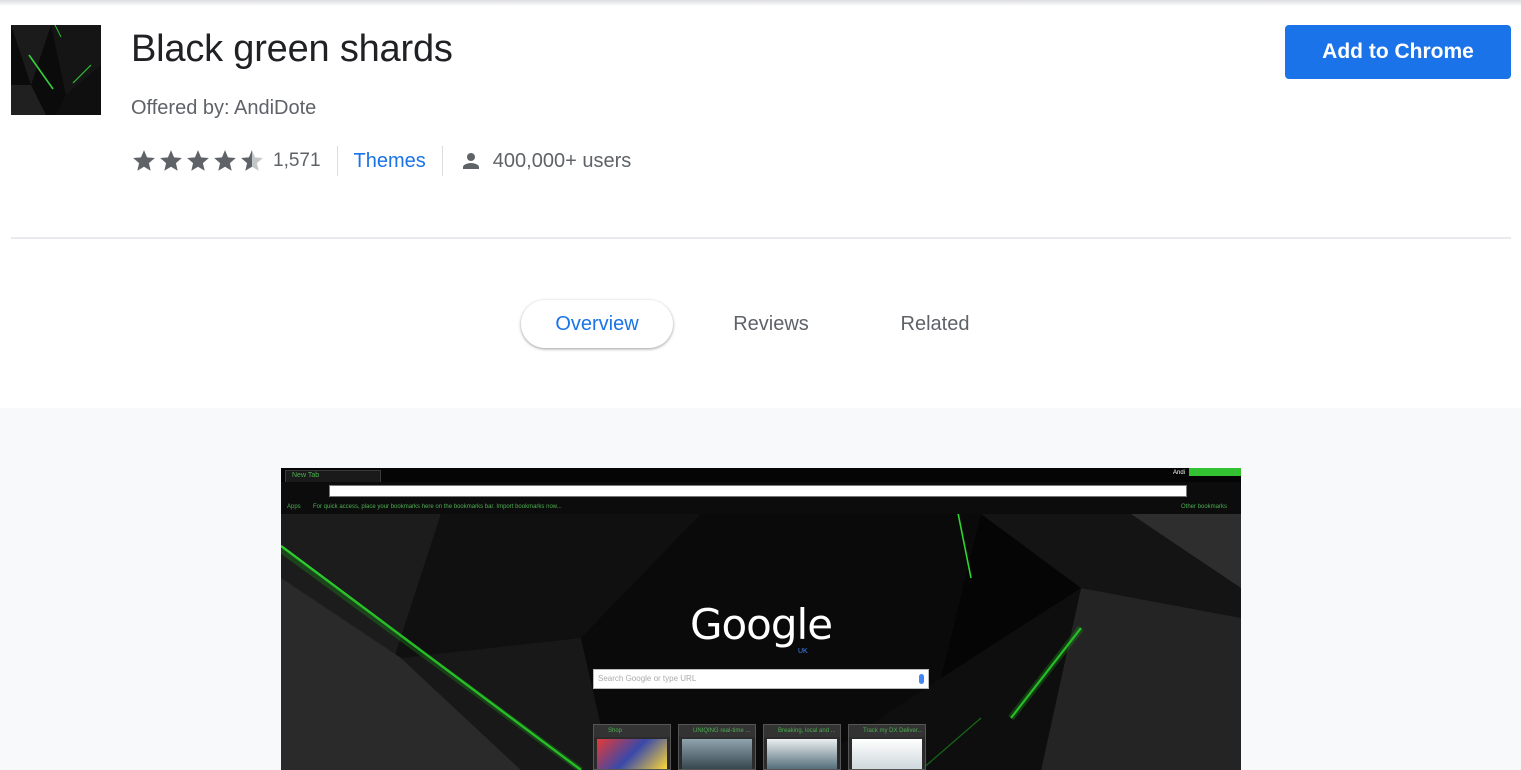  Describe the element at coordinates (292, 49) in the screenshot. I see `extension-title: Black green shards` at that location.